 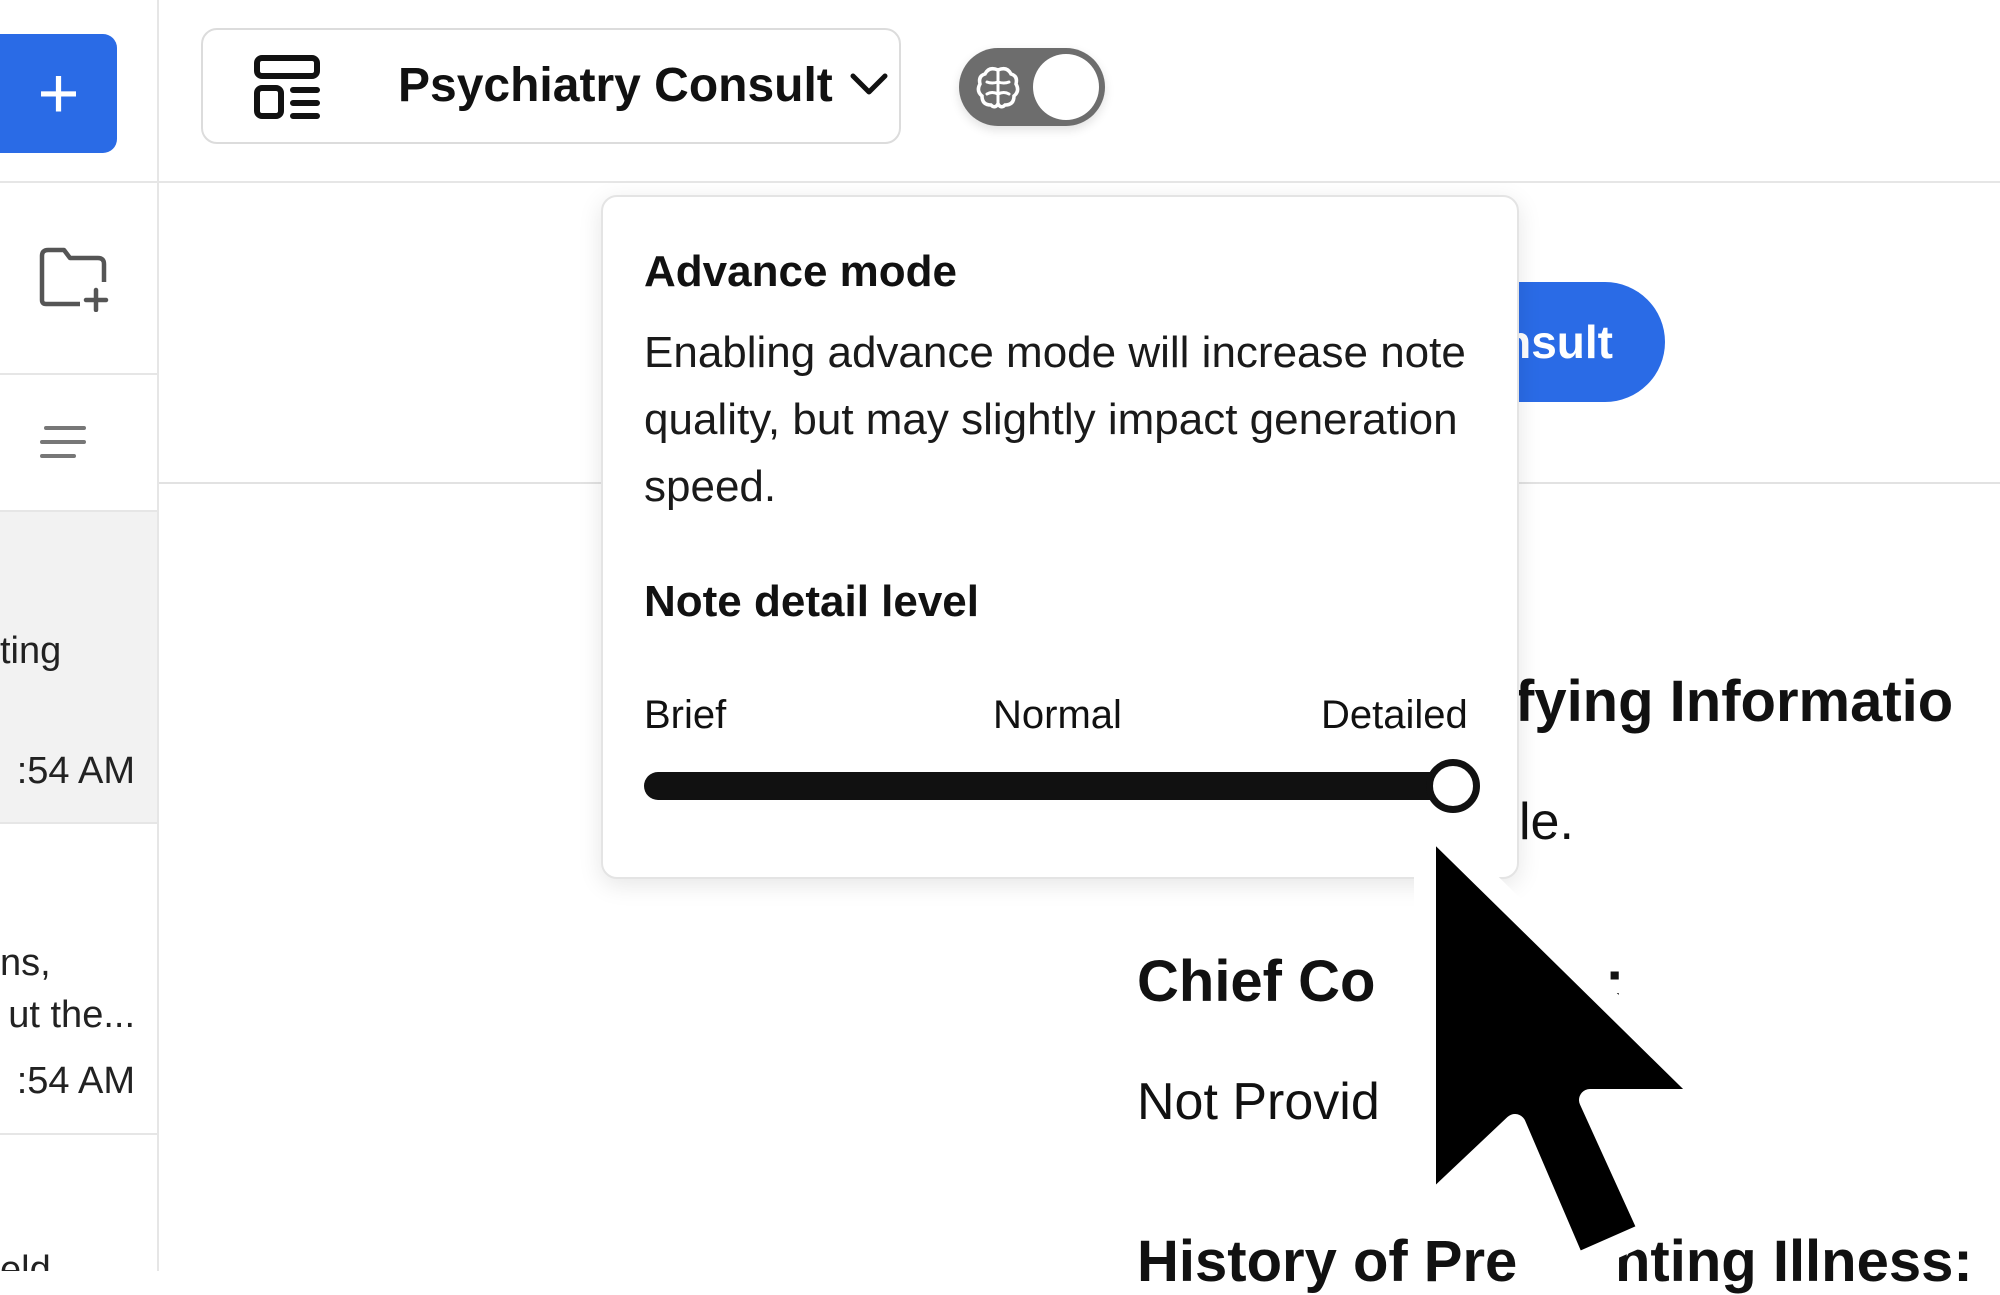 I want to click on list-item: ting :54 AM, so click(x=78, y=667).